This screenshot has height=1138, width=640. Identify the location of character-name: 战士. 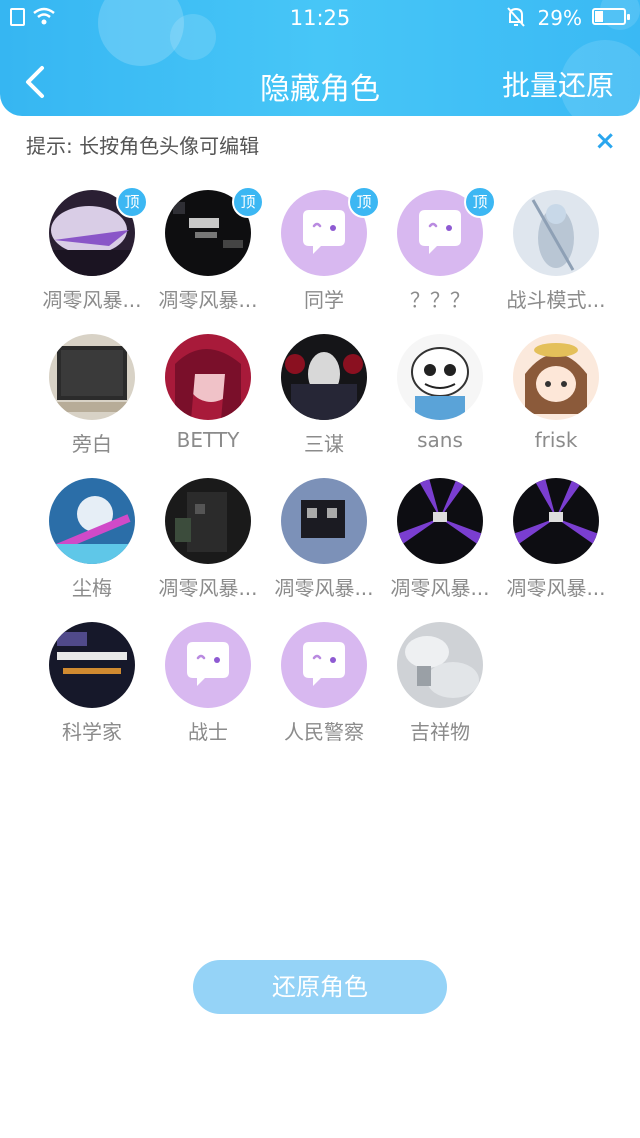
(208, 732).